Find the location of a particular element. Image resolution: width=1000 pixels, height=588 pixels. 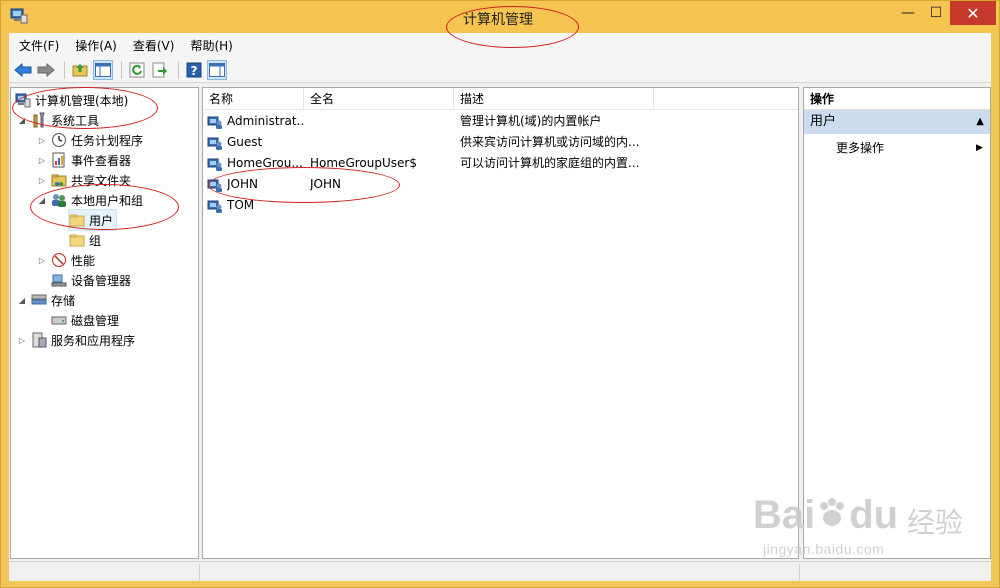

tree-node-services-apps: ▷ 服务和应用程序 is located at coordinates (76, 340).